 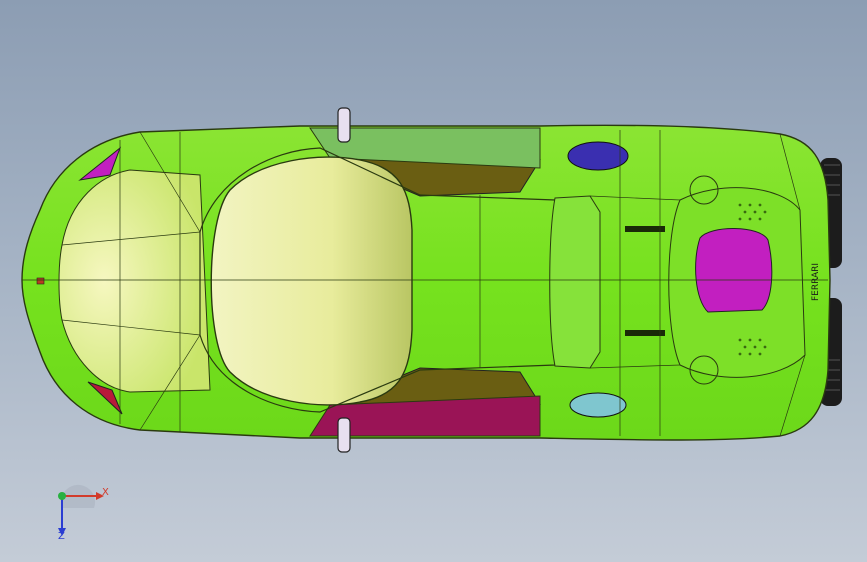 What do you see at coordinates (81, 510) in the screenshot?
I see `axis-triad` at bounding box center [81, 510].